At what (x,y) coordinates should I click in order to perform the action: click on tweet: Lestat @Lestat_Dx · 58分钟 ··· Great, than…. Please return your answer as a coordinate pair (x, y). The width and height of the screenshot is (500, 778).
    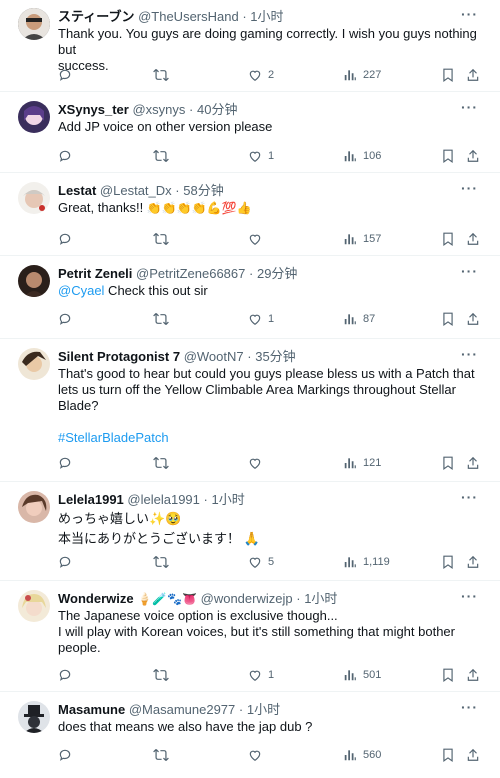
    Looking at the image, I should click on (250, 215).